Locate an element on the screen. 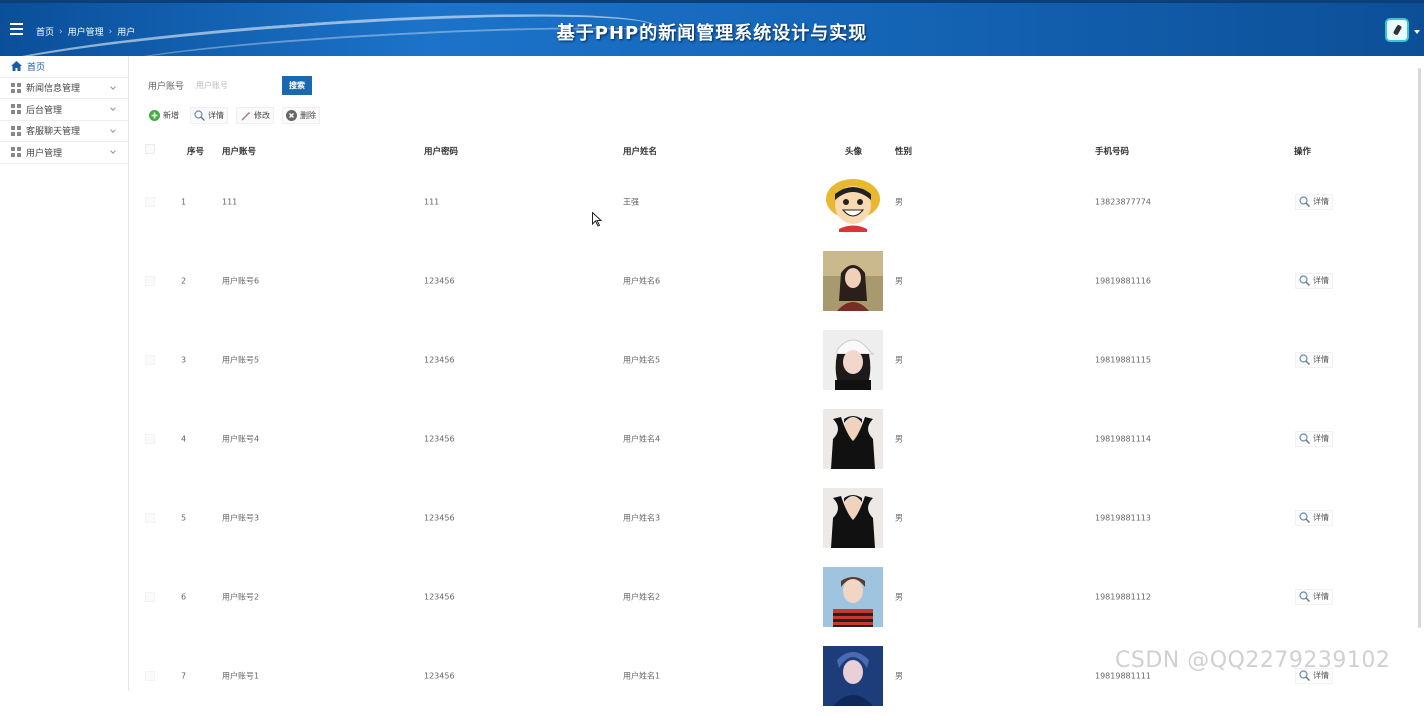 The width and height of the screenshot is (1424, 715). table-header: 序号 用户账号 用户密码 用户姓名 头像 性别 手机号码 操作 is located at coordinates (774, 149).